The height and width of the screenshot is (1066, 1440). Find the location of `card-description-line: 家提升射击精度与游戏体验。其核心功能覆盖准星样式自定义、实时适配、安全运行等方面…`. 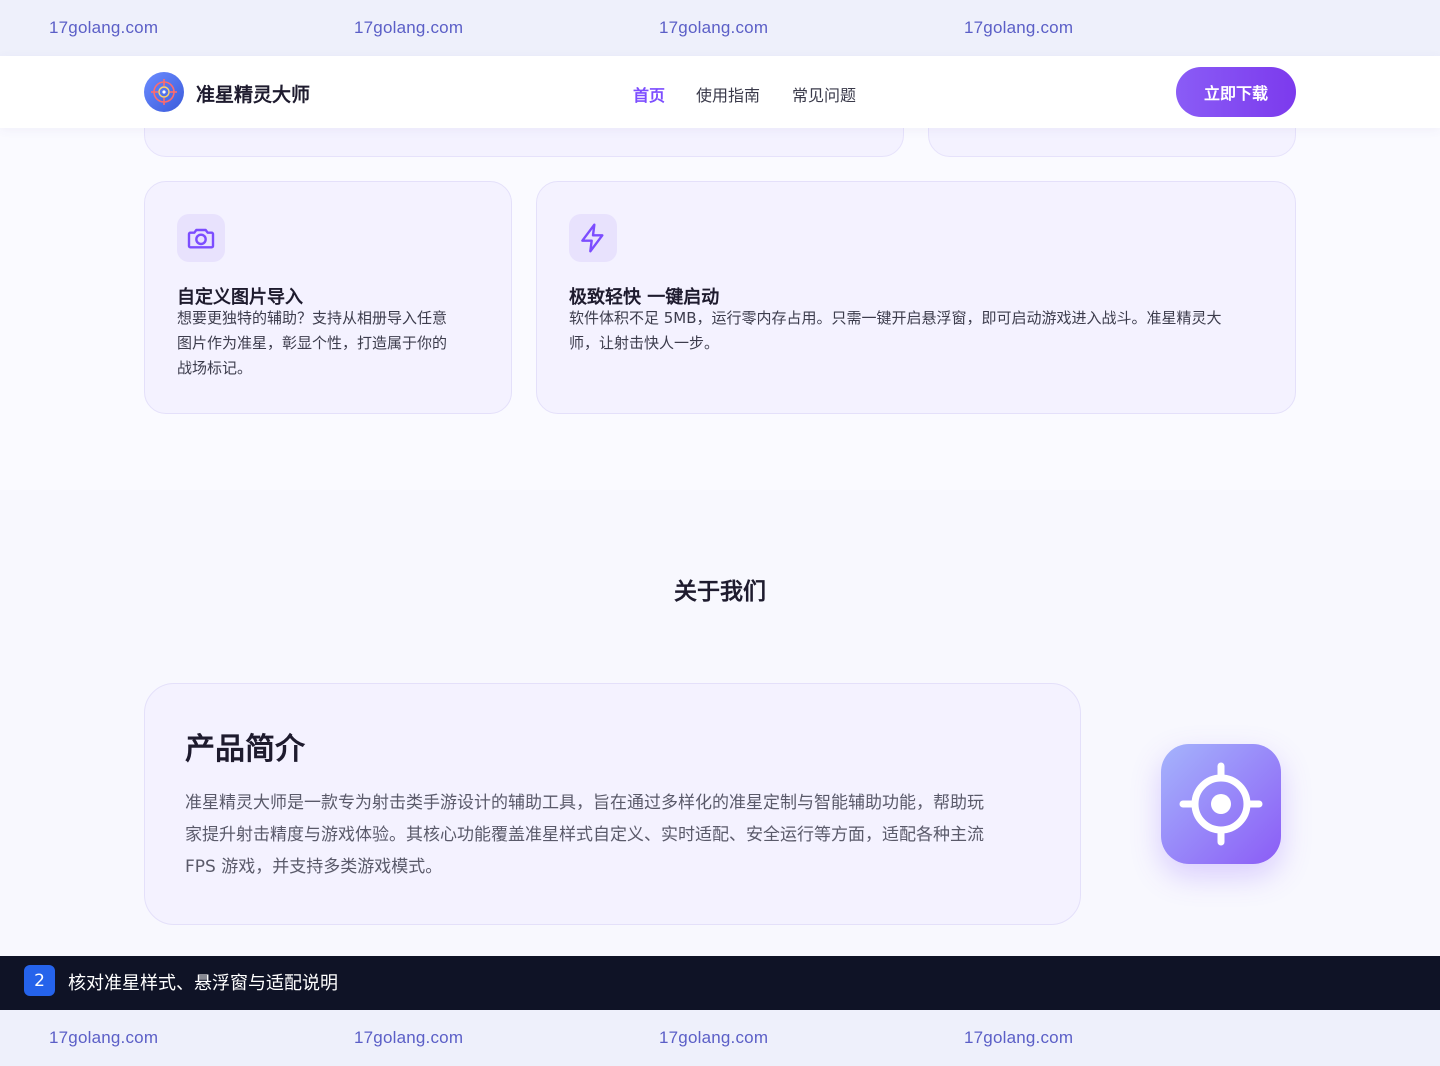

card-description-line: 家提升射击精度与游戏体验。其核心功能覆盖准星样式自定义、实时适配、安全运行等方面… is located at coordinates (584, 835).